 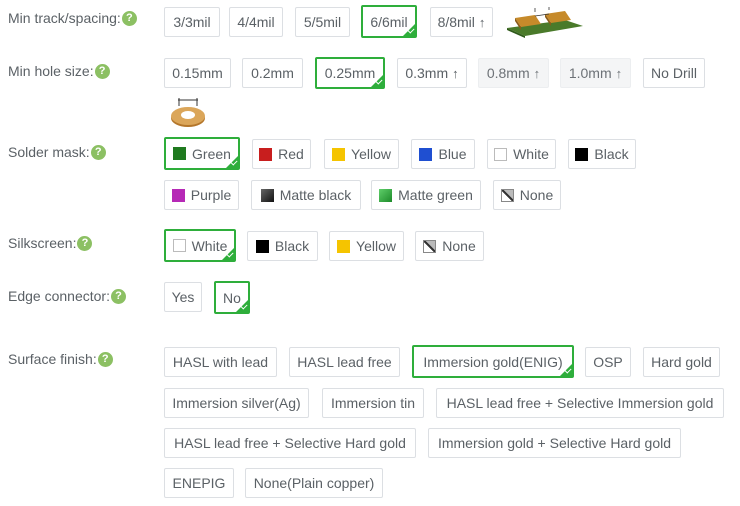 I want to click on none-swatch-icon, so click(x=507, y=195).